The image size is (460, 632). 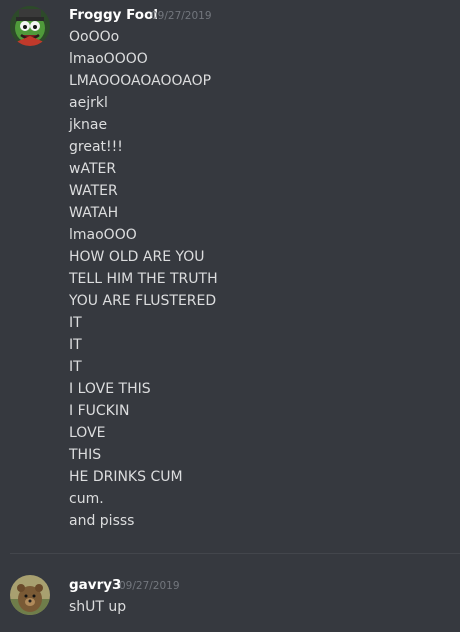 I want to click on message-author: gavry3, so click(x=95, y=585).